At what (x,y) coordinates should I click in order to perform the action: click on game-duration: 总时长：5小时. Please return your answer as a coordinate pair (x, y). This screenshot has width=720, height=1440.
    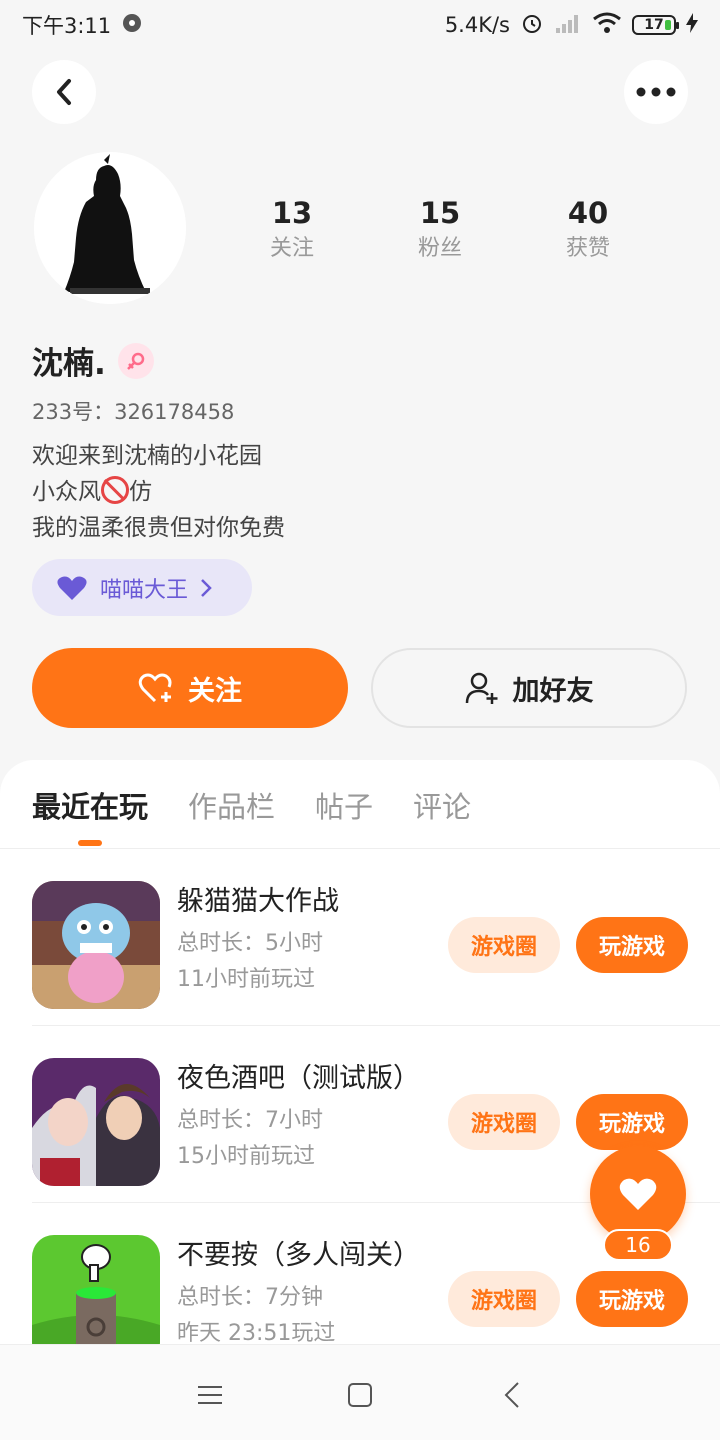
    Looking at the image, I should click on (250, 943).